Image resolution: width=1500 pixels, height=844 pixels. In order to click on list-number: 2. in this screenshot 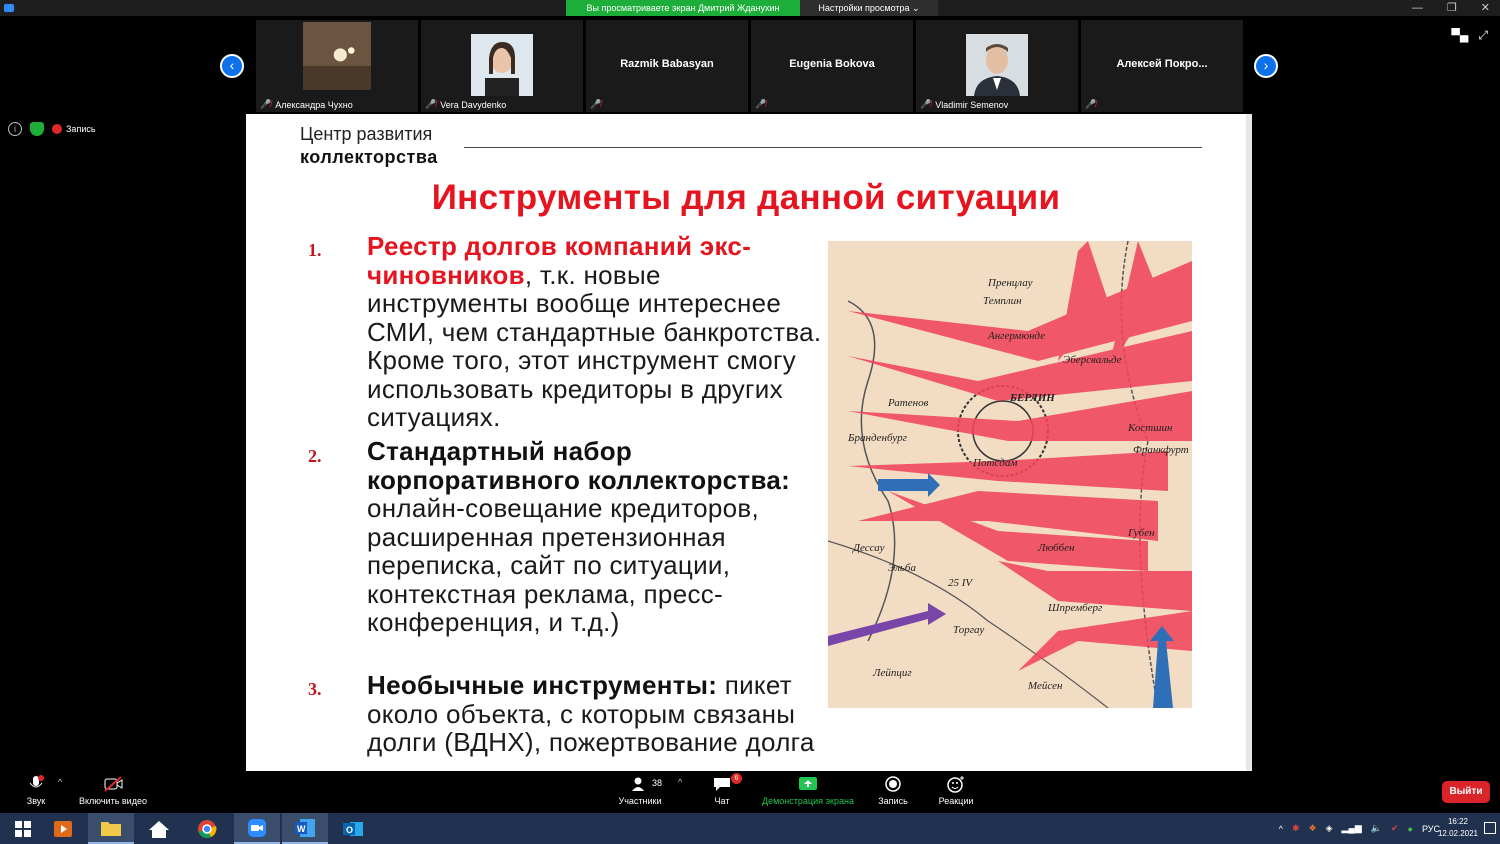, I will do `click(315, 456)`.